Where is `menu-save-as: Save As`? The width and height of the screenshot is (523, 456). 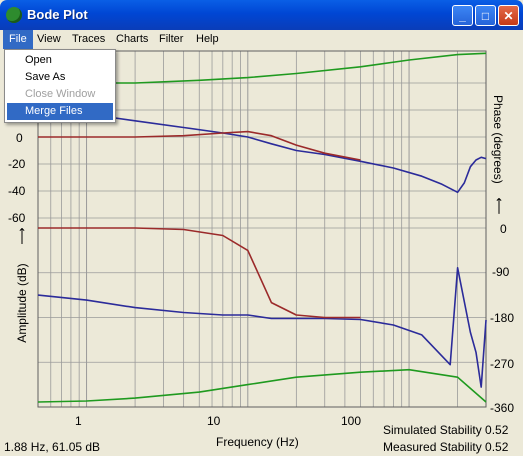 menu-save-as: Save As is located at coordinates (60, 77).